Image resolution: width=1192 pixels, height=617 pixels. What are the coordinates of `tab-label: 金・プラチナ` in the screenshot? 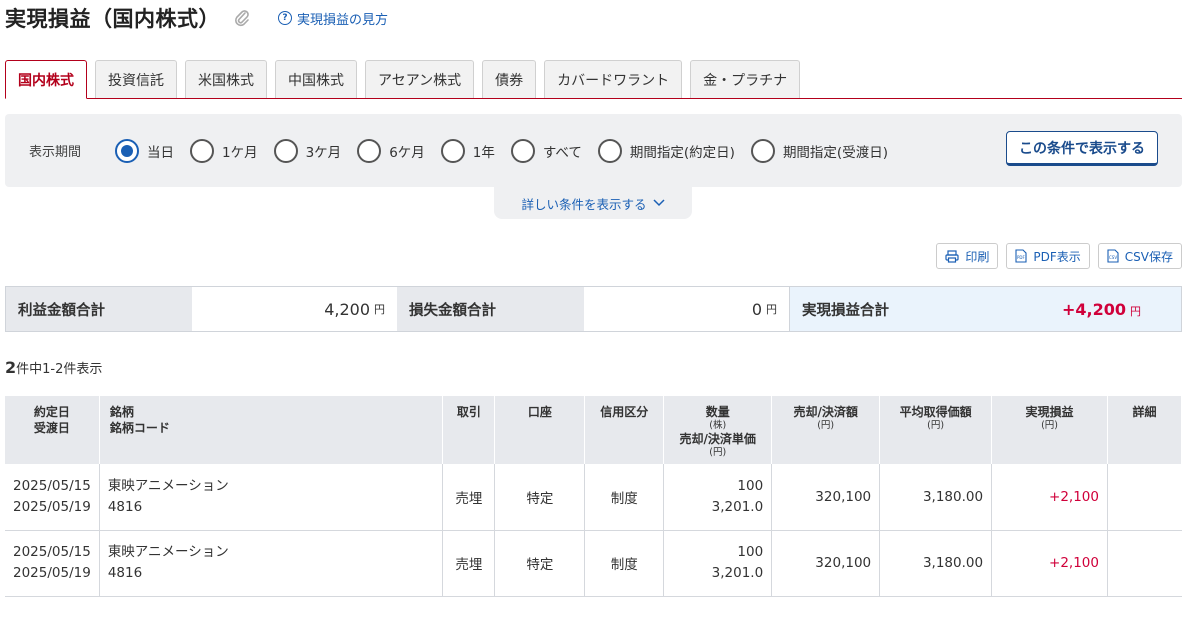 It's located at (745, 80).